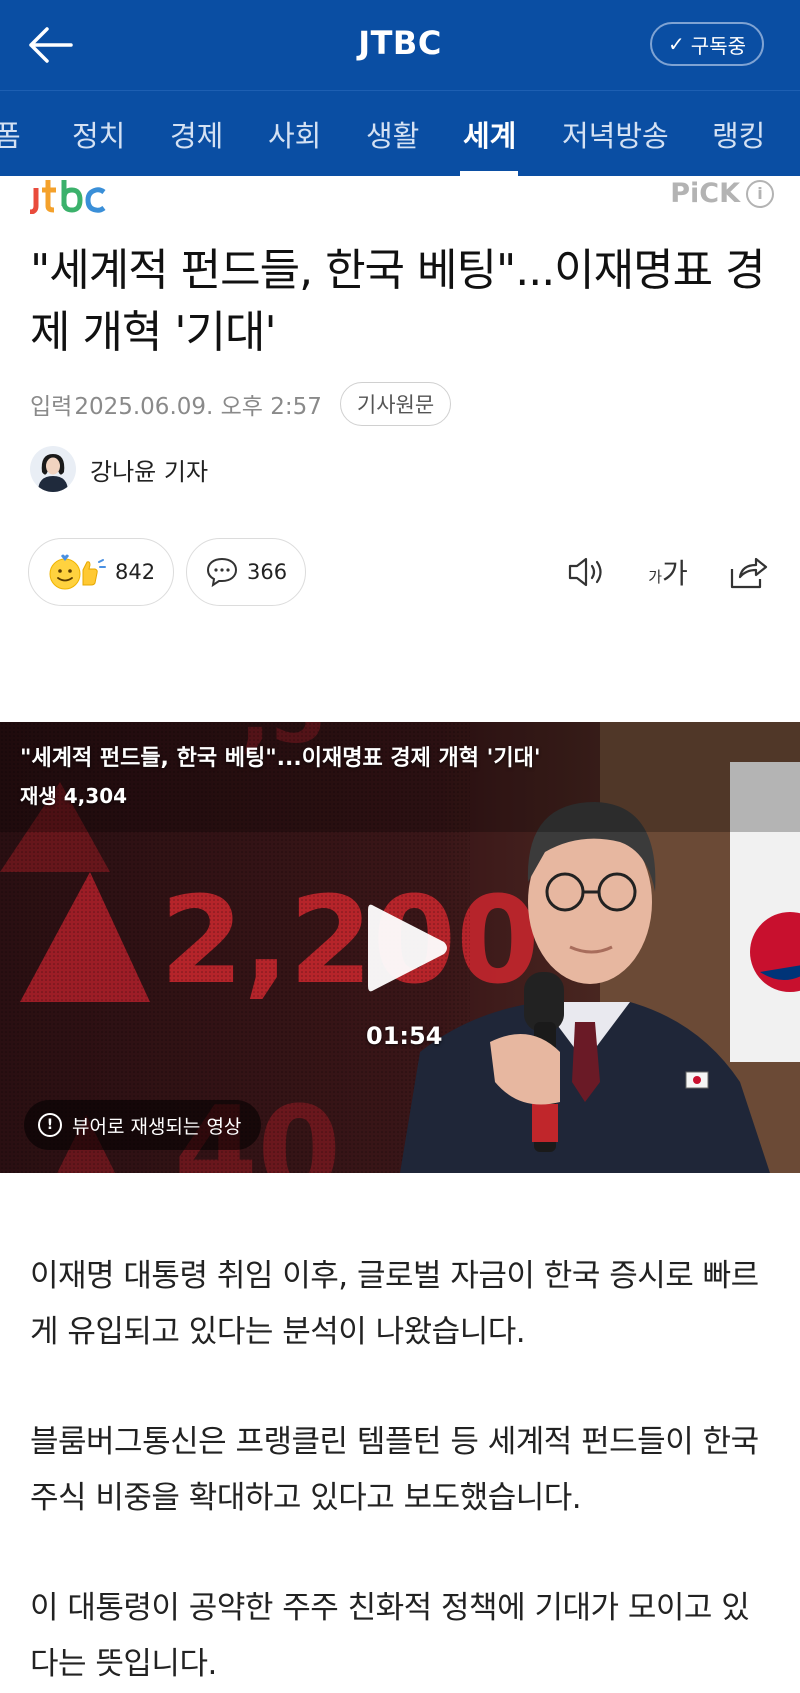 This screenshot has height=1693, width=800. Describe the element at coordinates (157, 1126) in the screenshot. I see `viewer-playback-text: 뷰어로 재생되는 영상` at that location.